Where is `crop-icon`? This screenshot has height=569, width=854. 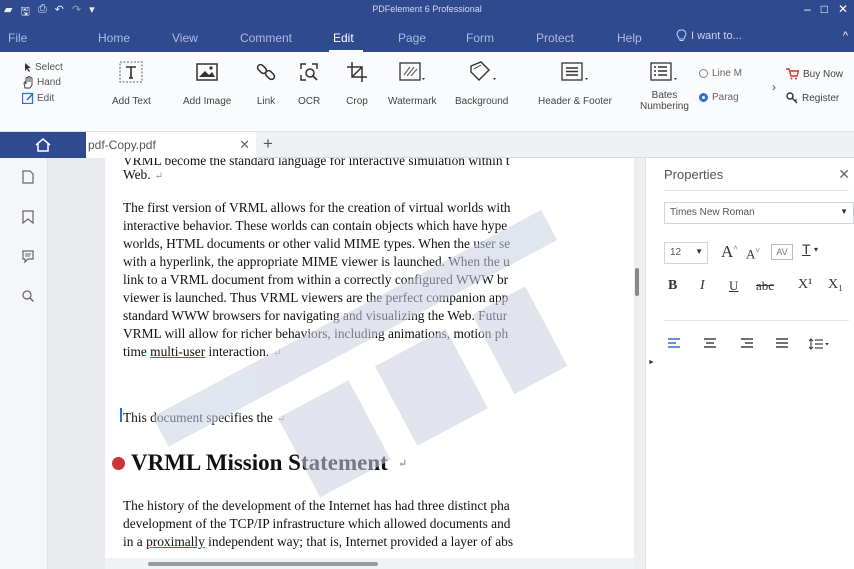
crop-icon is located at coordinates (357, 72).